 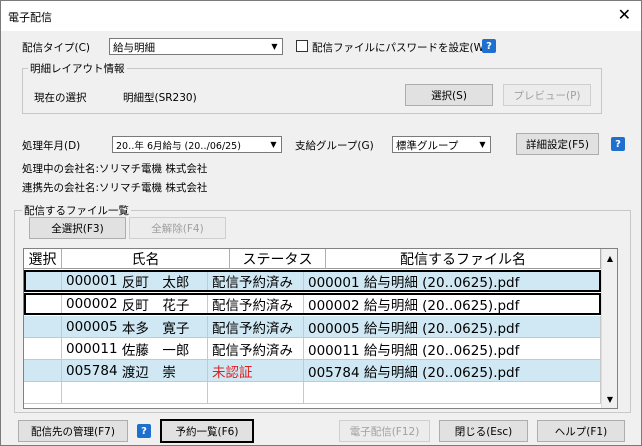 What do you see at coordinates (427, 146) in the screenshot?
I see `pay-group-value: 標準グループ` at bounding box center [427, 146].